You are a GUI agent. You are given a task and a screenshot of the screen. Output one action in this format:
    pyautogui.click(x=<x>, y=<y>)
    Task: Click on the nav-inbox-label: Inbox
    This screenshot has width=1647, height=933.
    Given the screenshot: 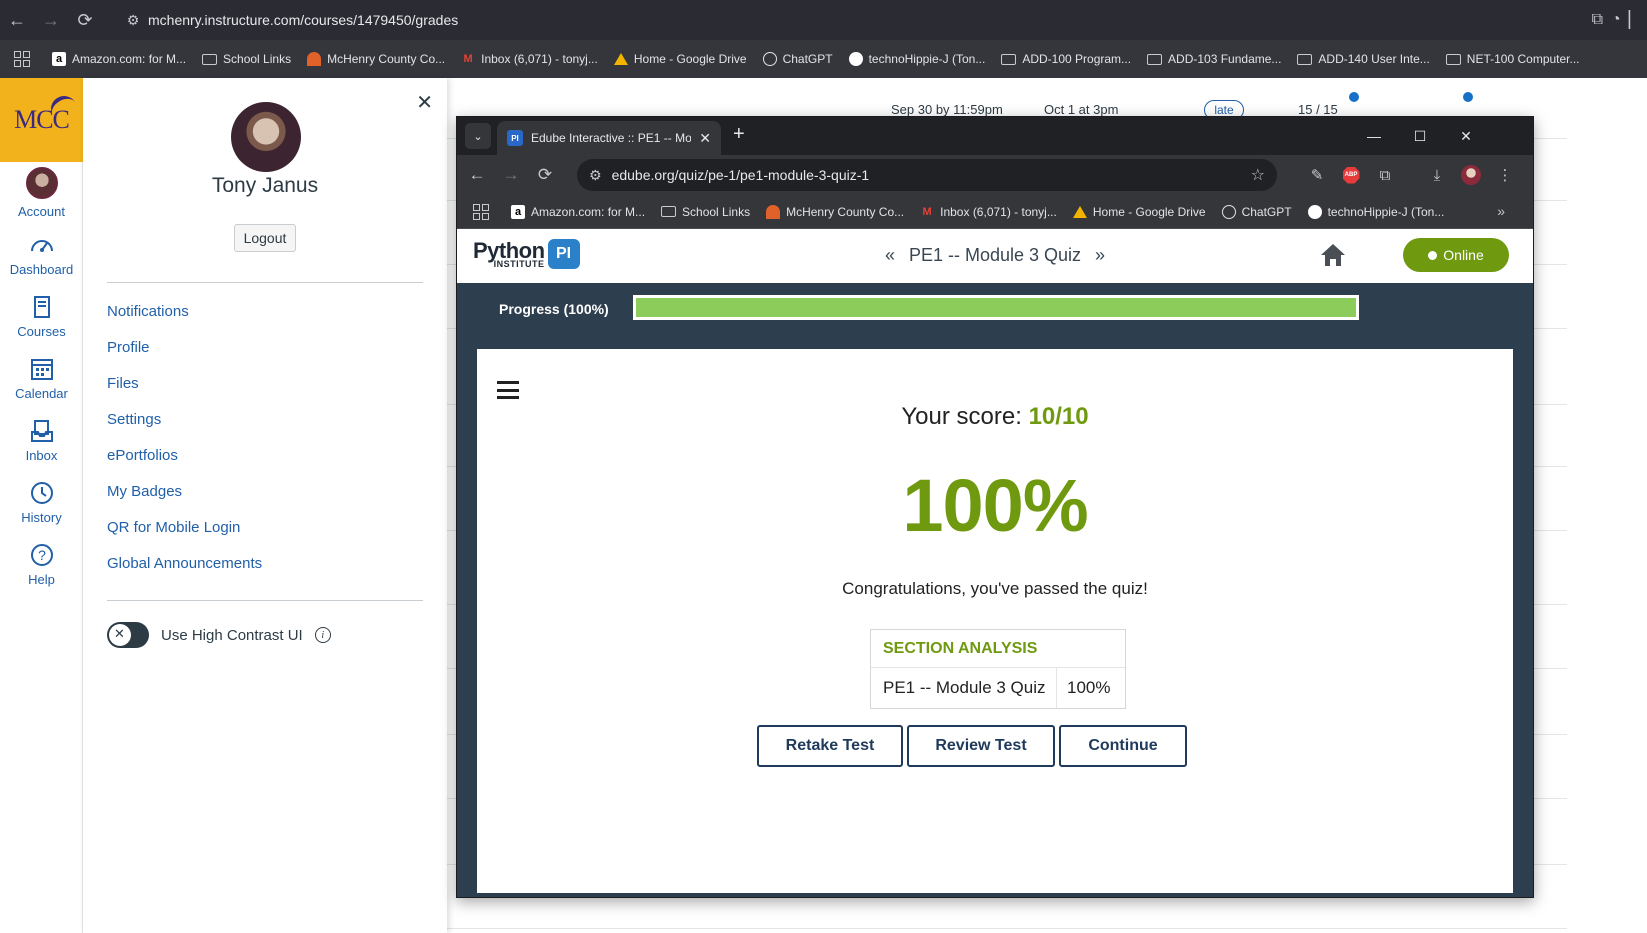 What is the action you would take?
    pyautogui.click(x=41, y=455)
    